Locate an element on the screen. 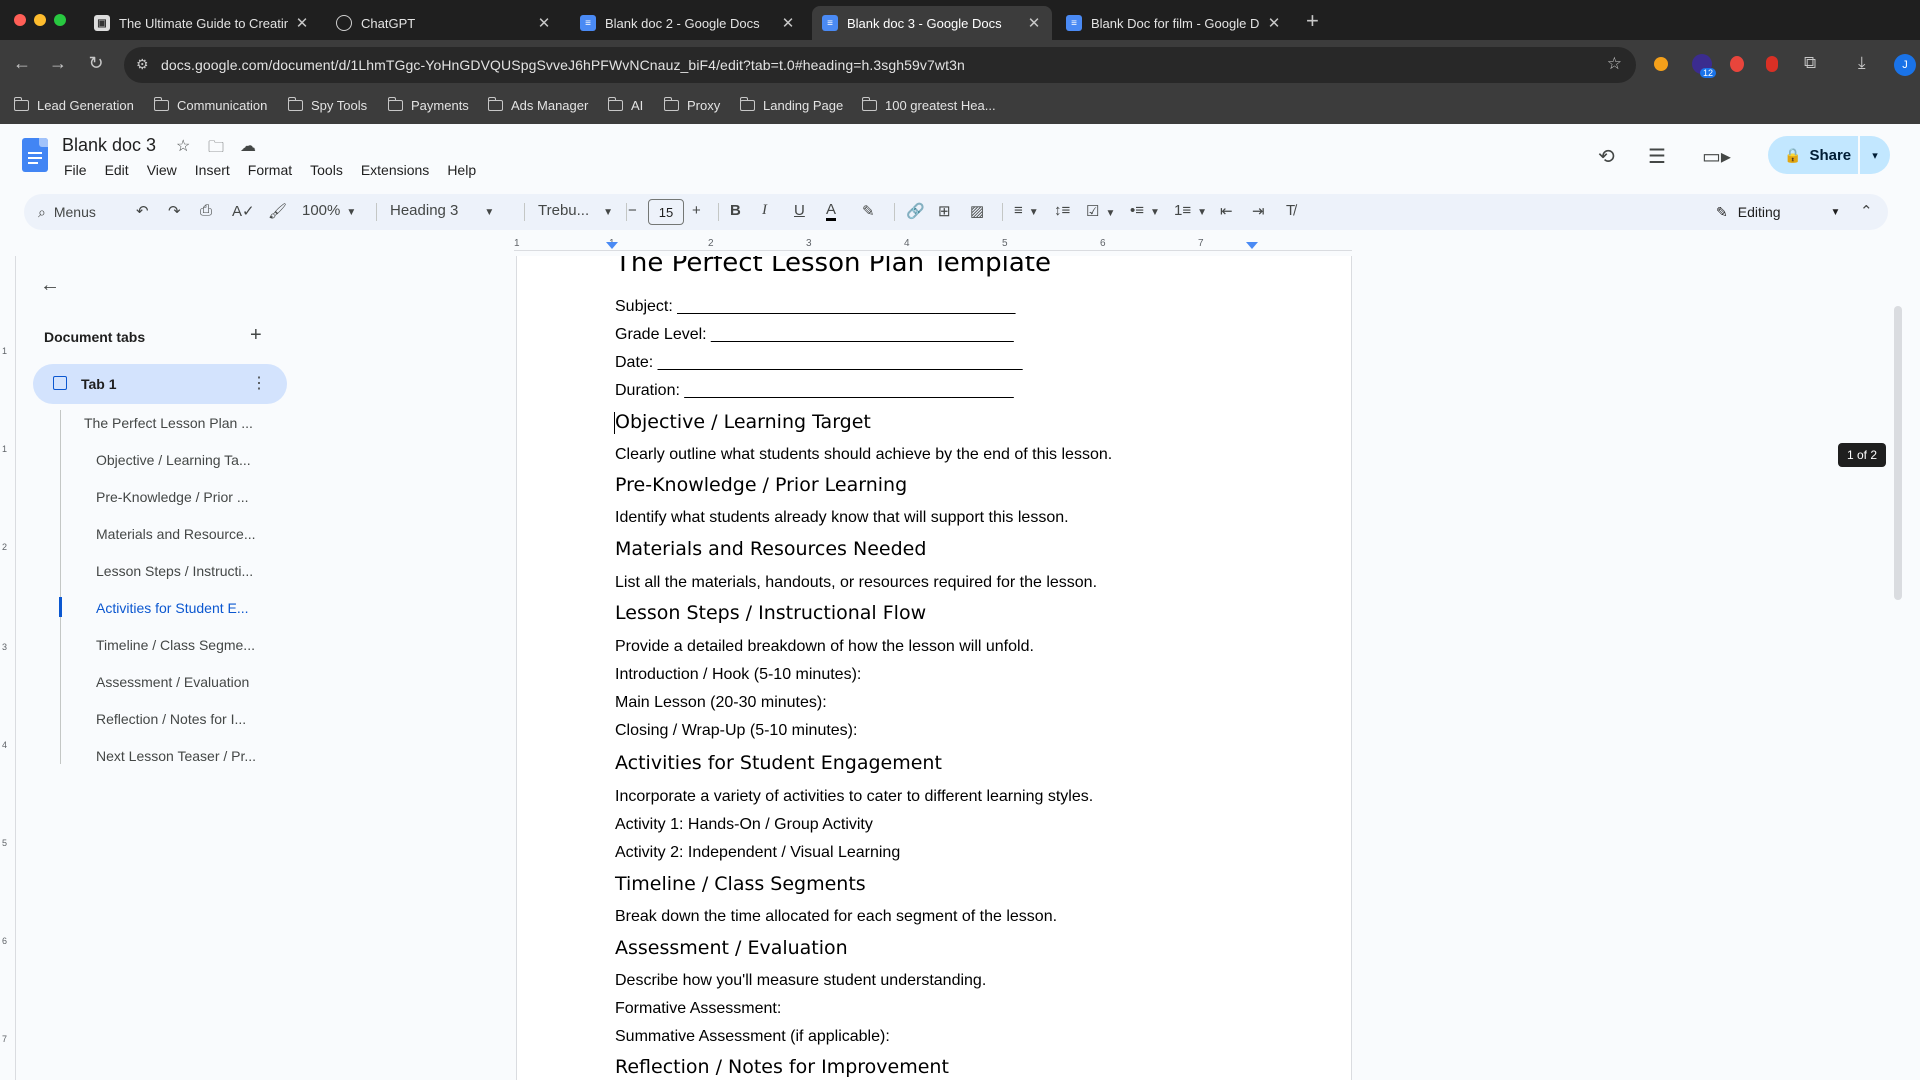 The image size is (1920, 1080). paragraph: Closing / Wrap-Up (5-10 minutes): is located at coordinates (736, 731).